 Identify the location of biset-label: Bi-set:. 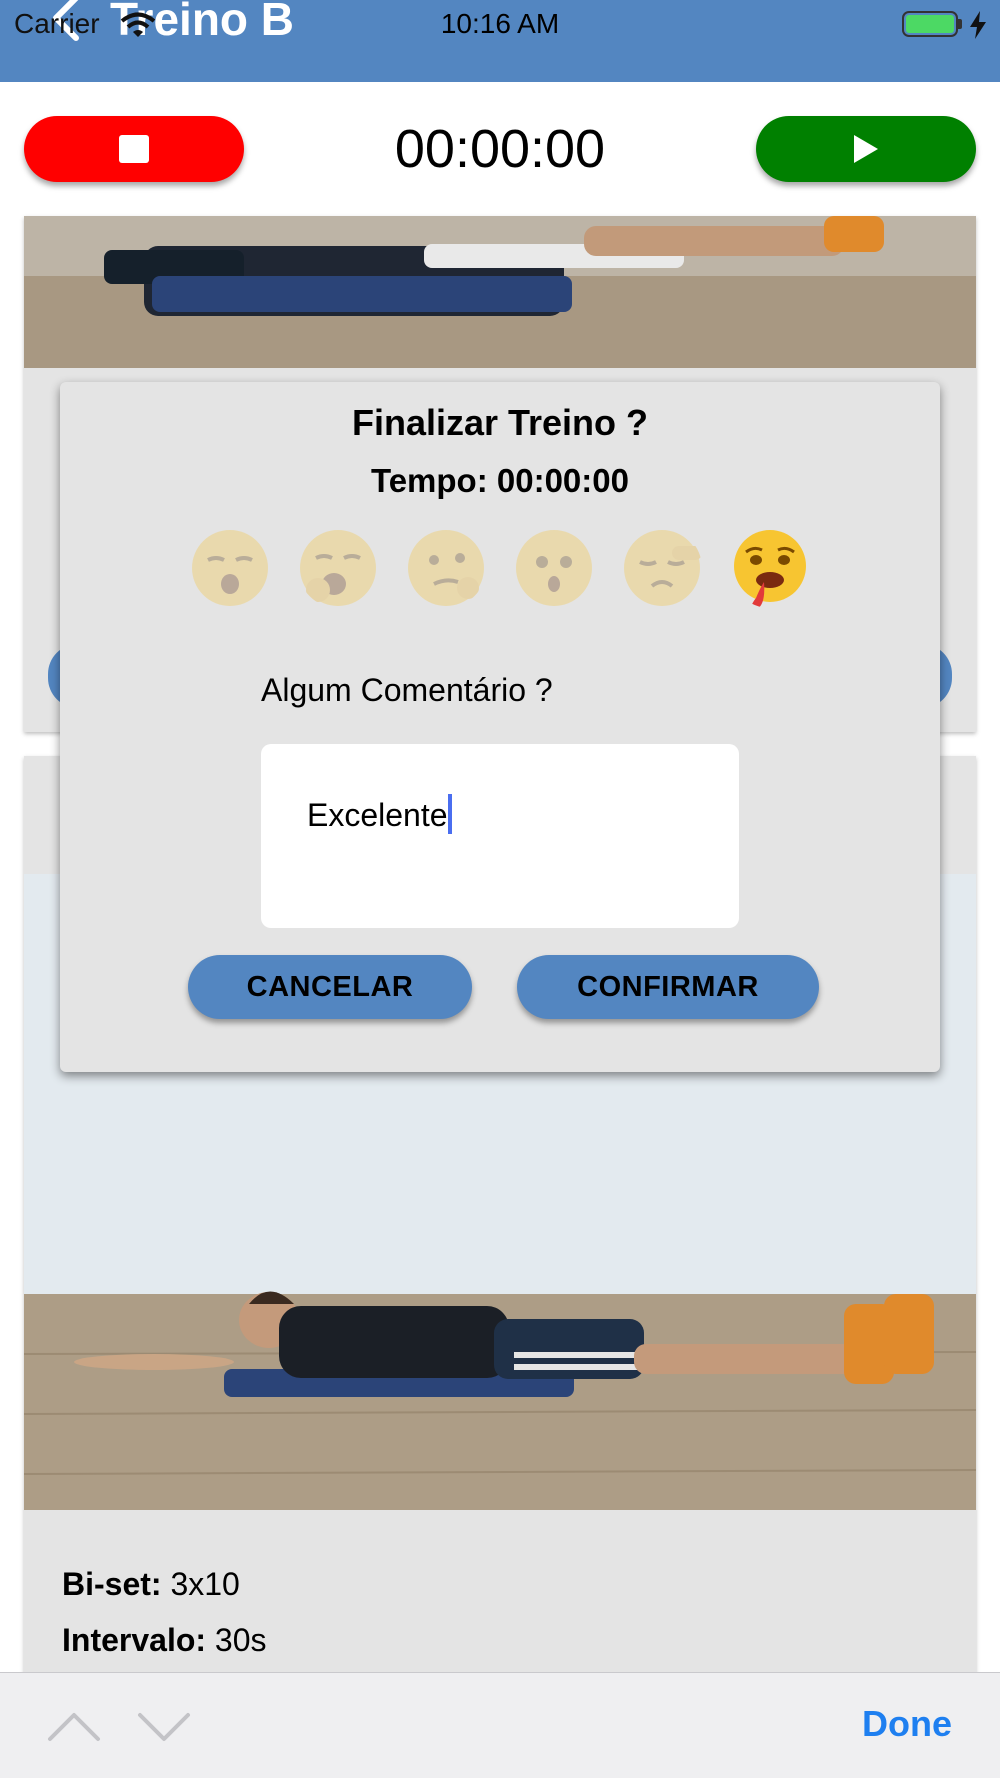
(112, 1584).